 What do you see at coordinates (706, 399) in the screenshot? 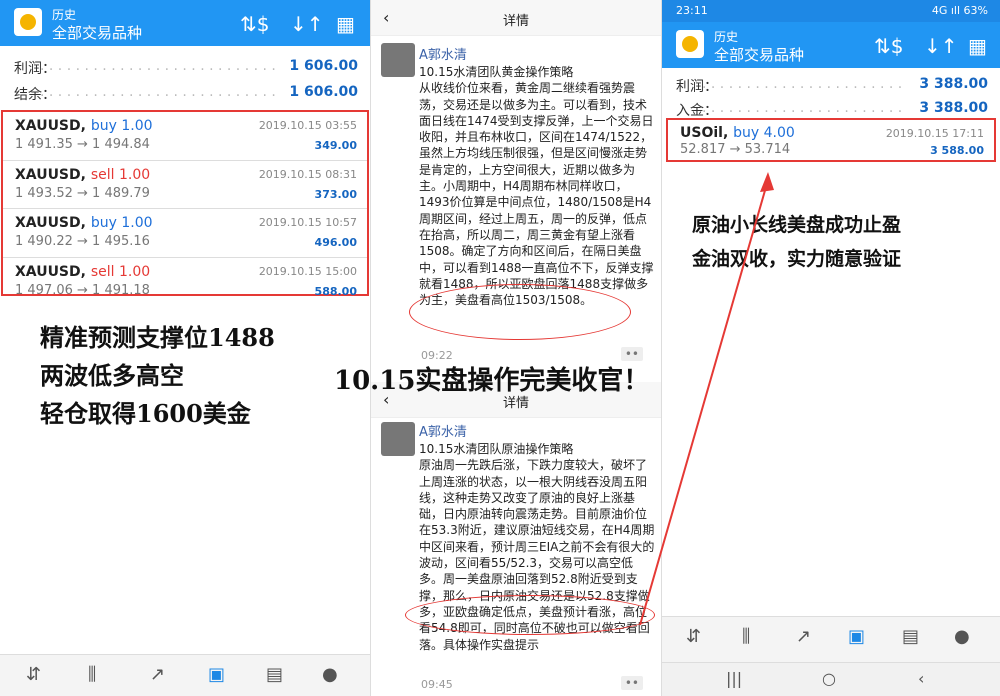
I see `annotation-arrow` at bounding box center [706, 399].